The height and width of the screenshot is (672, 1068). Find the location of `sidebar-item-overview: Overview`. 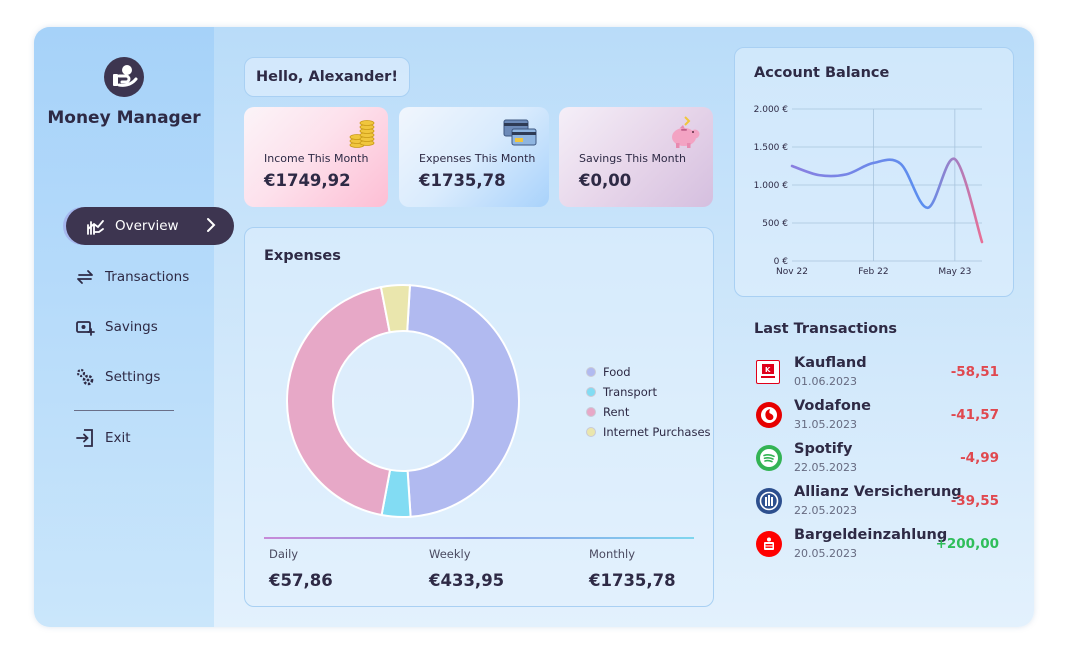

sidebar-item-overview: Overview is located at coordinates (150, 226).